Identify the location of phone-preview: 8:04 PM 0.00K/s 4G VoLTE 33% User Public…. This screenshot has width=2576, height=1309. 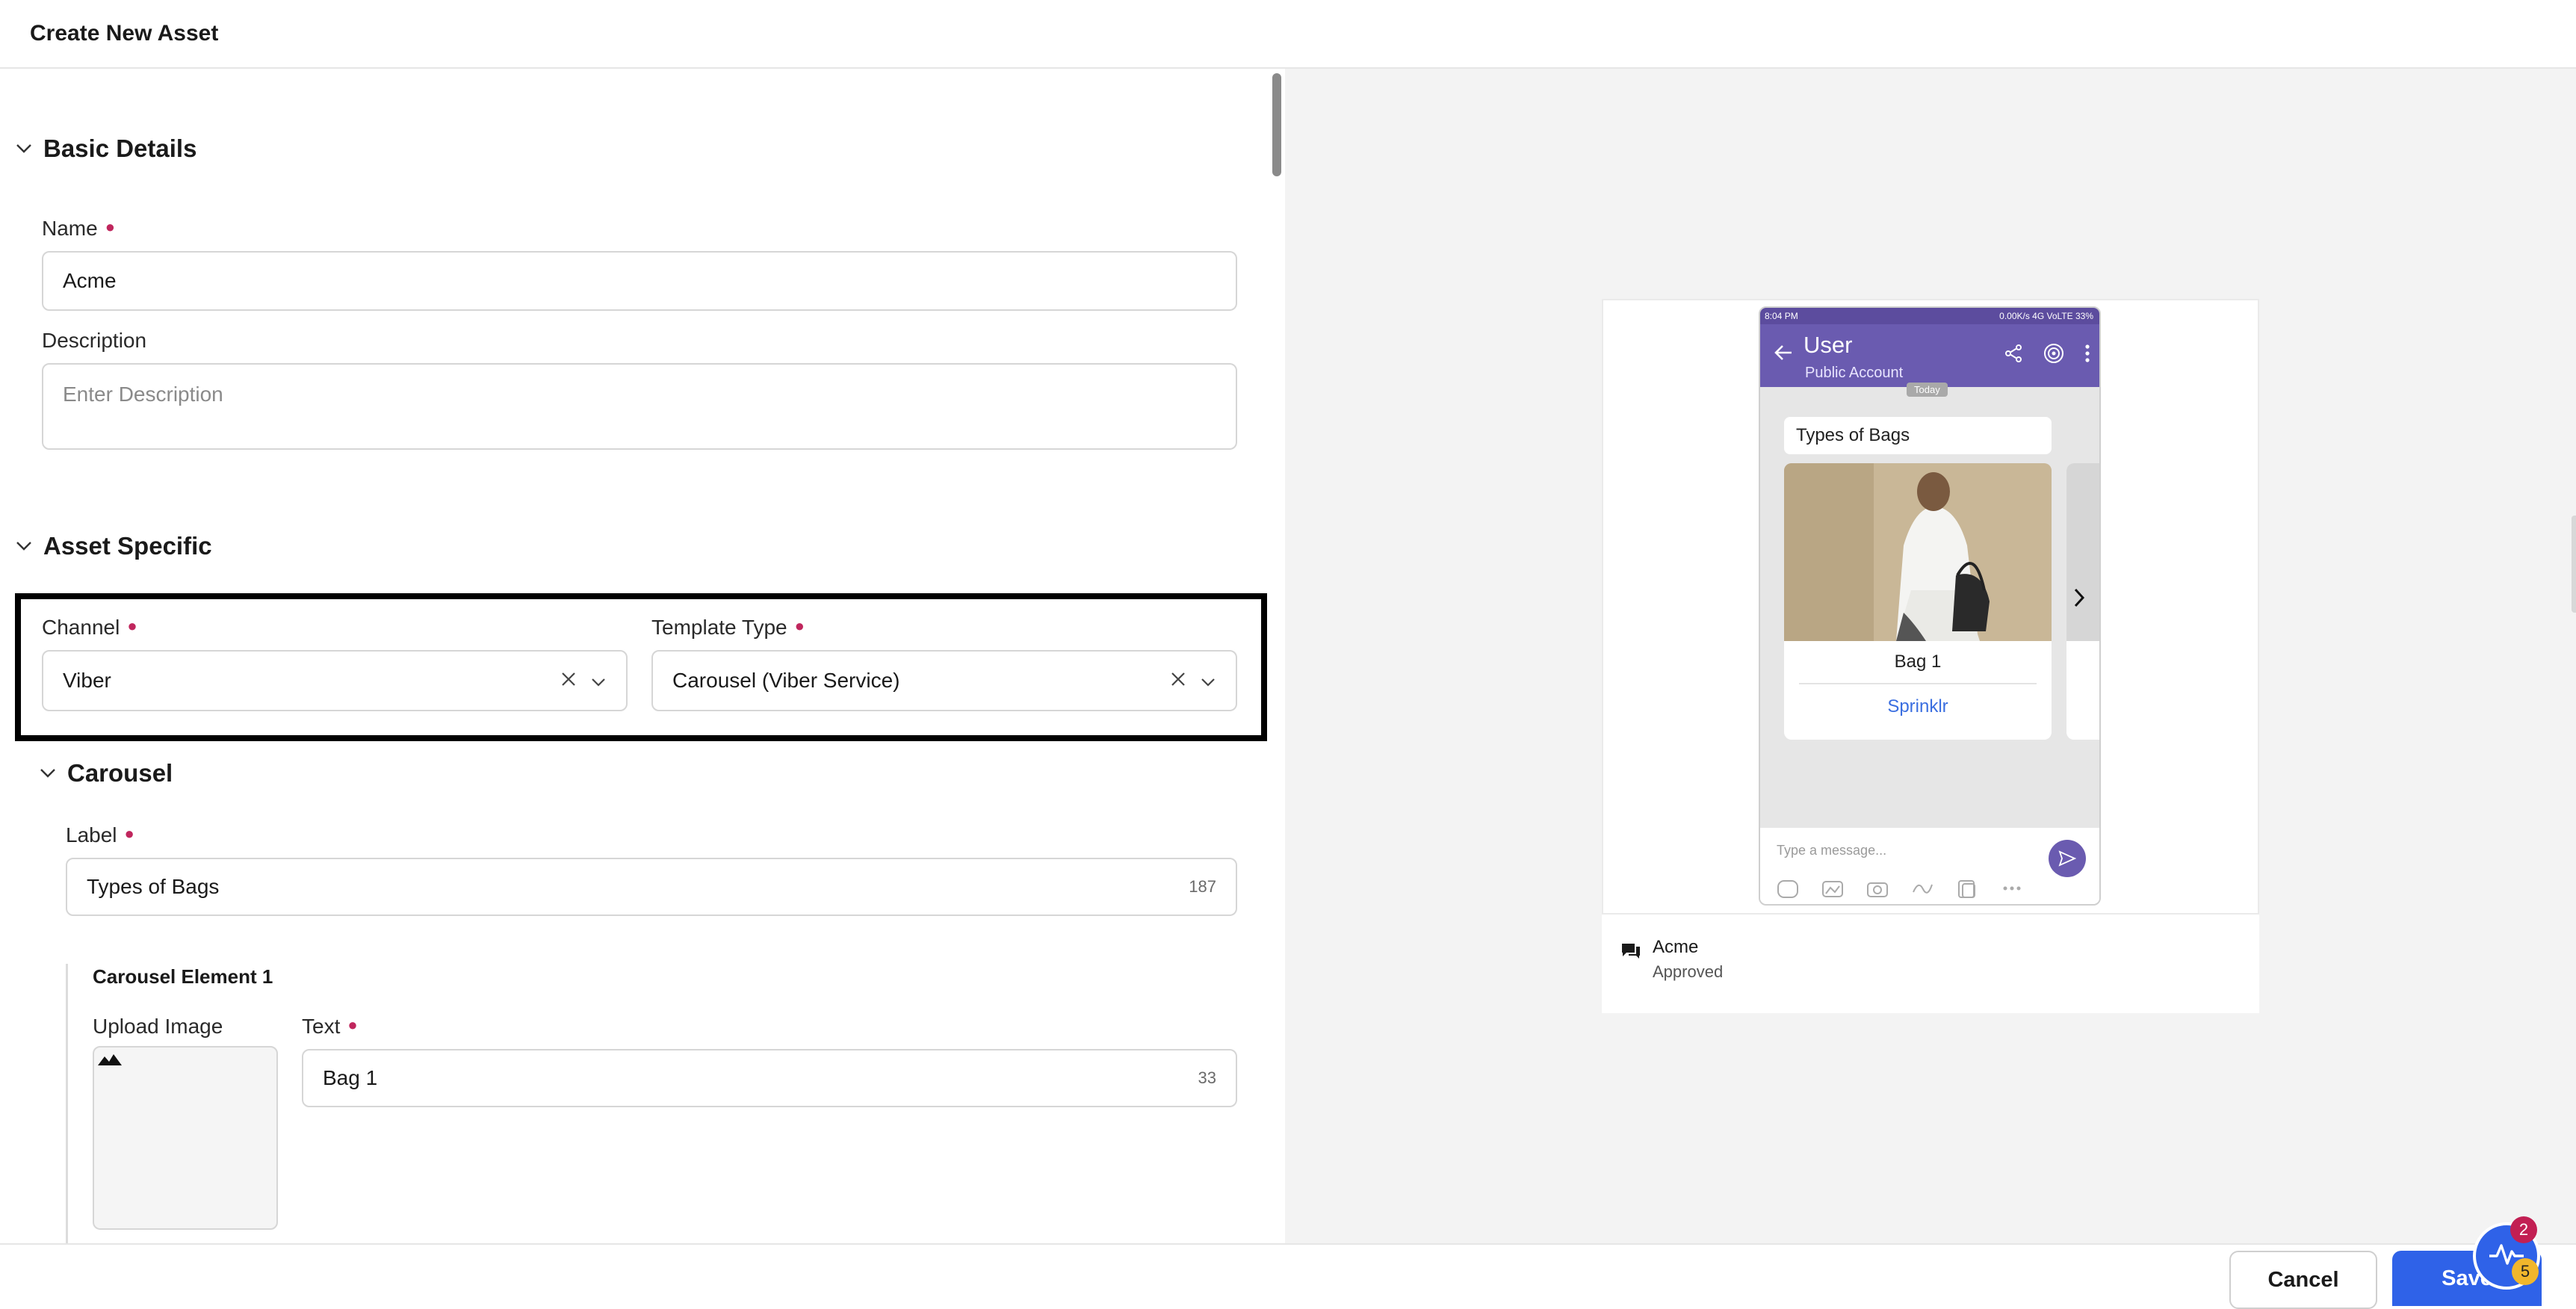
(1930, 606).